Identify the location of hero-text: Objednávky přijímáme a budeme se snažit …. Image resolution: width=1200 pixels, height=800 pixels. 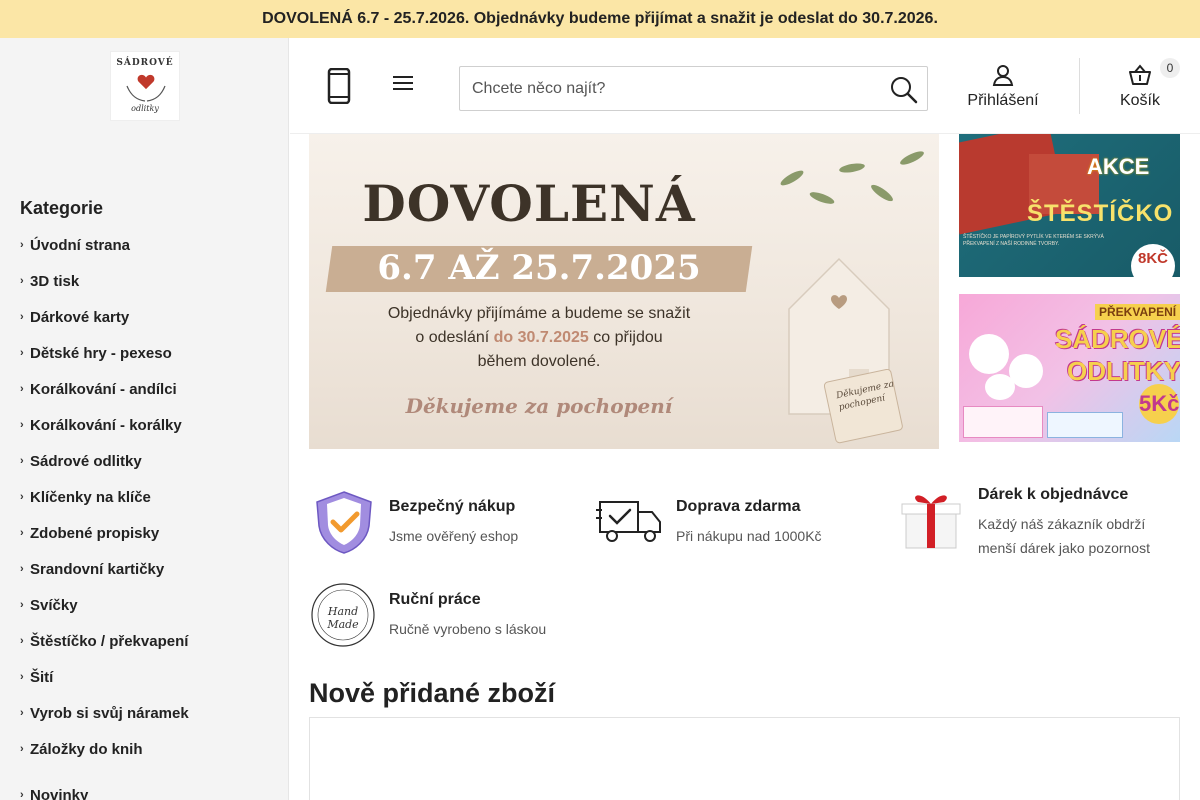
(539, 338).